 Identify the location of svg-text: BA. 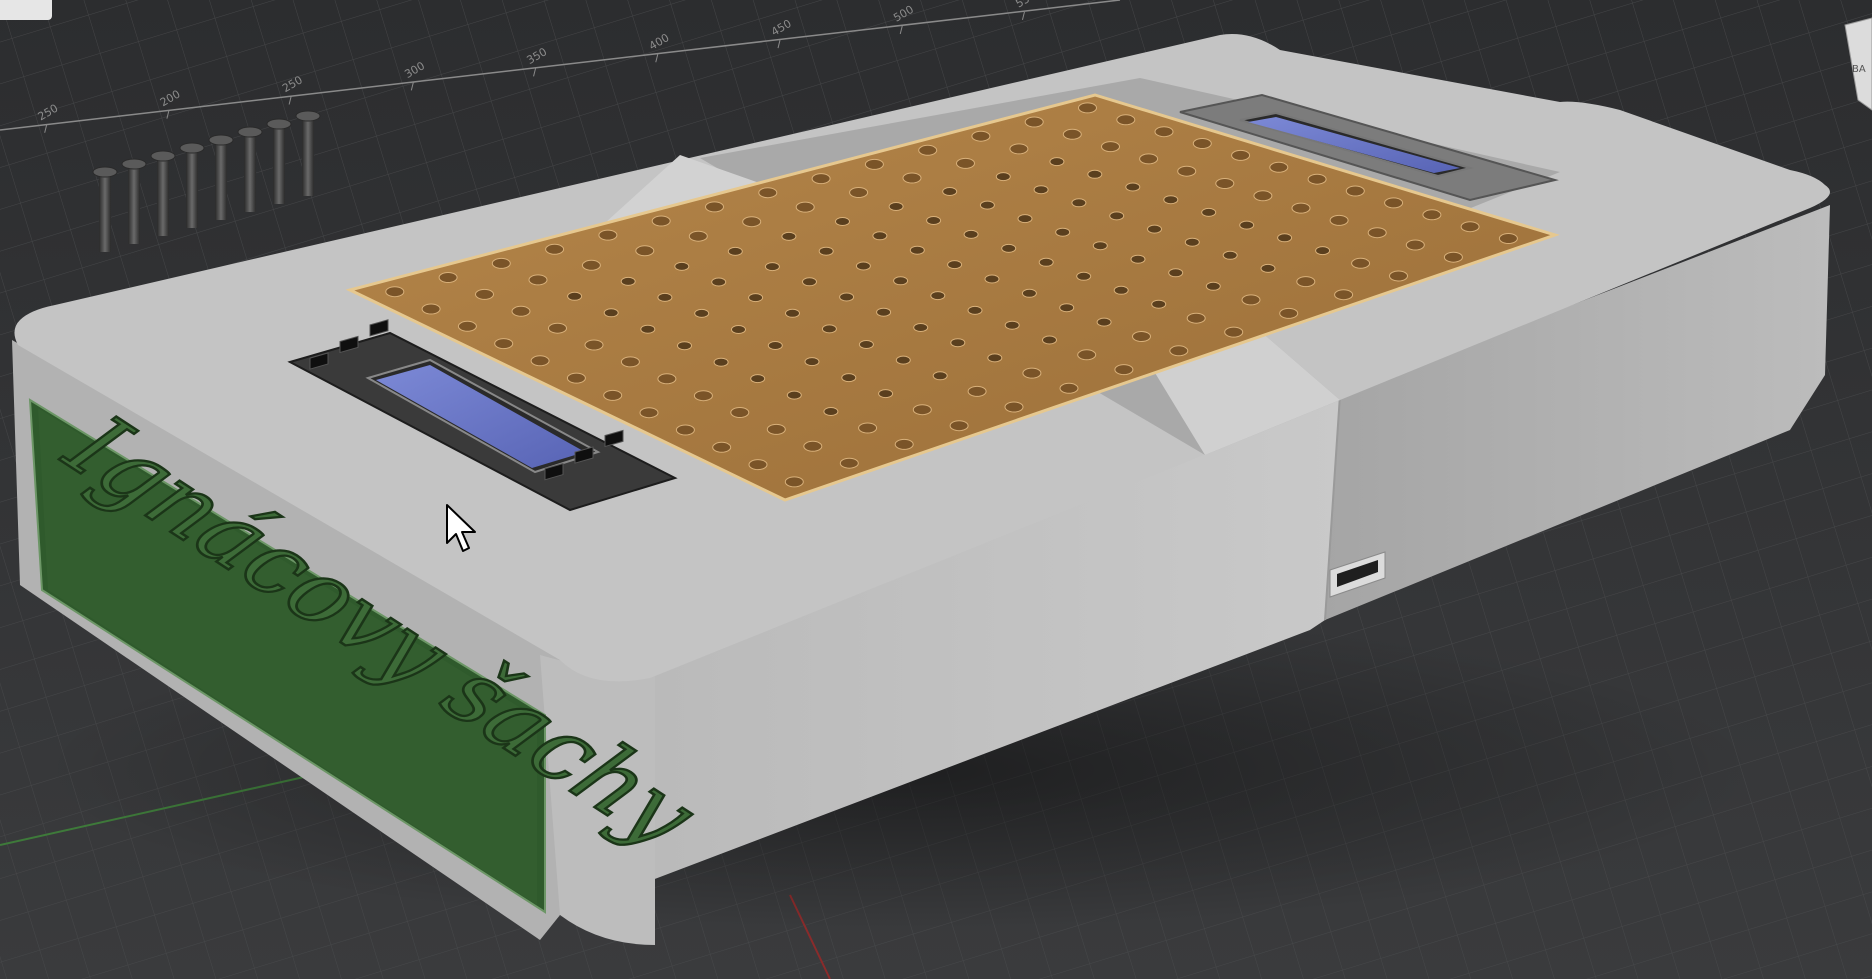
(1859, 69).